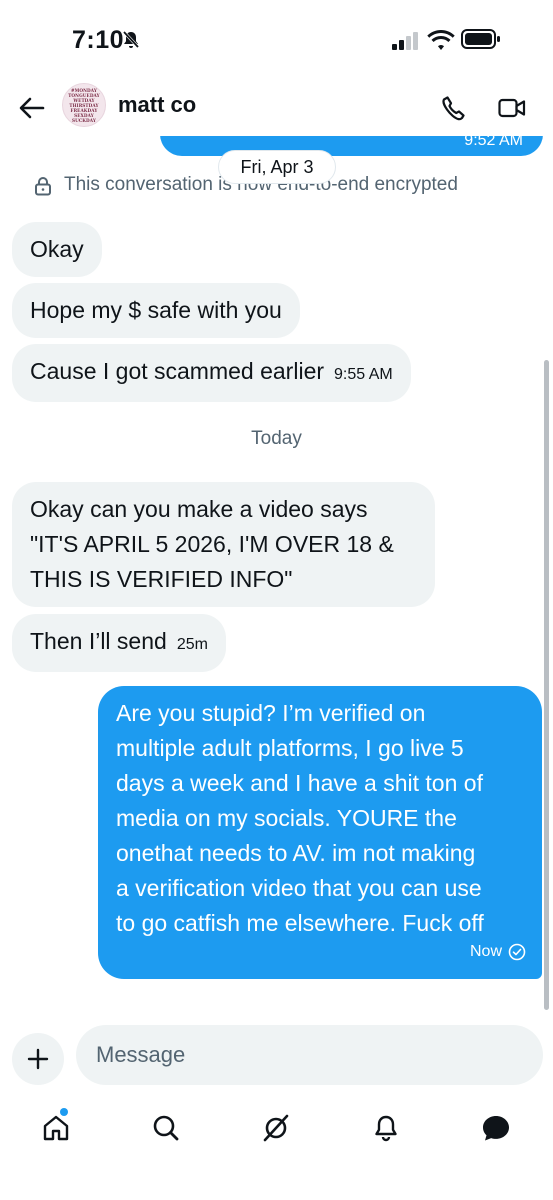 Image resolution: width=553 pixels, height=1200 pixels. I want to click on message-text: Then I’ll send, so click(98, 641).